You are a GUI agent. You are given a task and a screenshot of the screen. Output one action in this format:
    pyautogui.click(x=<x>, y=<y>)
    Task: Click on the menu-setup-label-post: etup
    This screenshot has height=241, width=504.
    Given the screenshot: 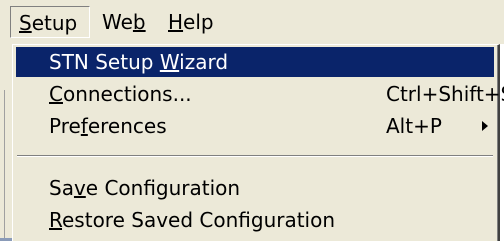 What is the action you would take?
    pyautogui.click(x=54, y=23)
    